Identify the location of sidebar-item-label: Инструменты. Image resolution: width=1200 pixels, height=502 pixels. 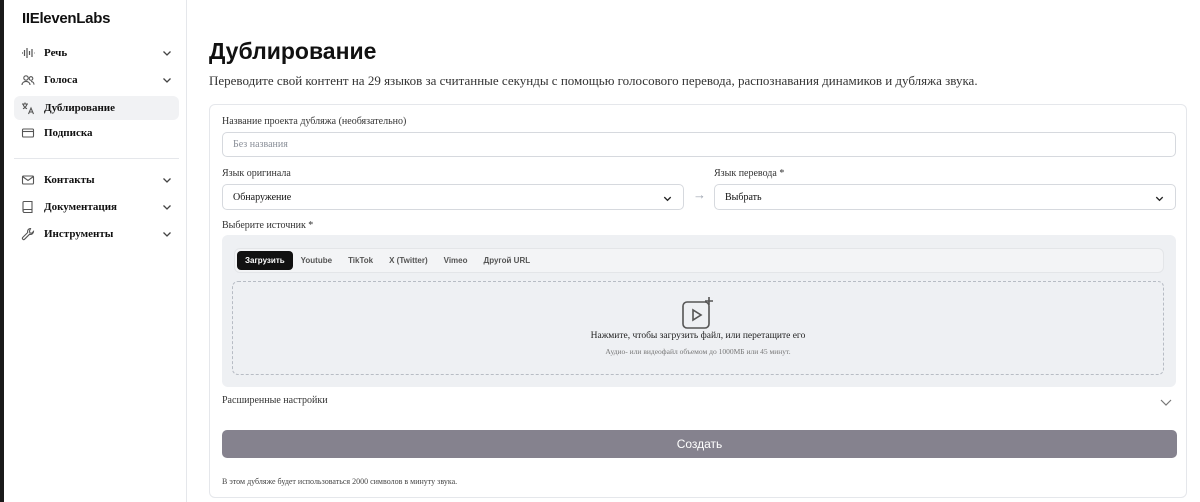
(79, 234).